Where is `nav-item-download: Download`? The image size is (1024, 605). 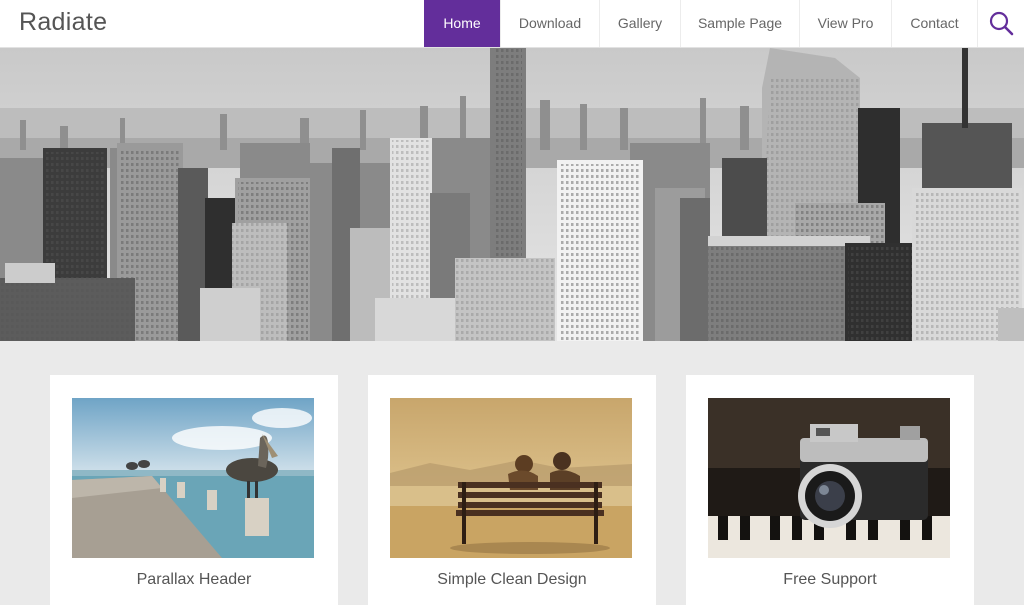 nav-item-download: Download is located at coordinates (549, 23).